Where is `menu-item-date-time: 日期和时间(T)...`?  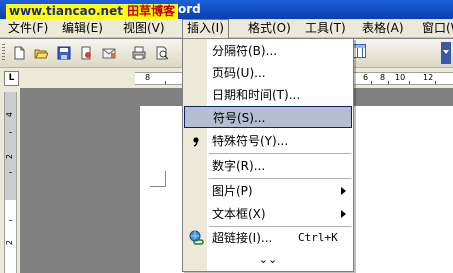
menu-item-date-time: 日期和时间(T)... is located at coordinates (268, 95).